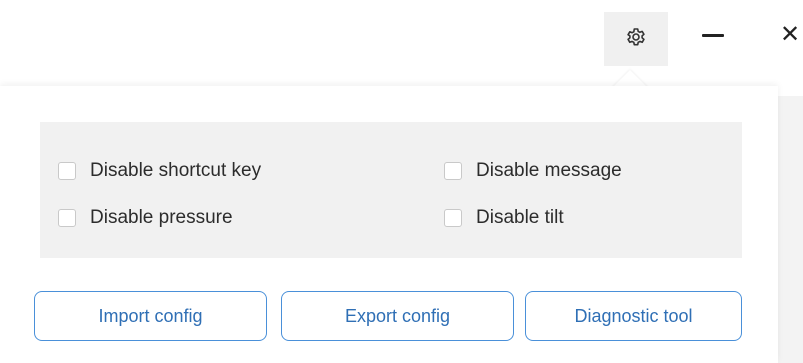 The image size is (803, 363). I want to click on disable-message-option: Disable message, so click(533, 171).